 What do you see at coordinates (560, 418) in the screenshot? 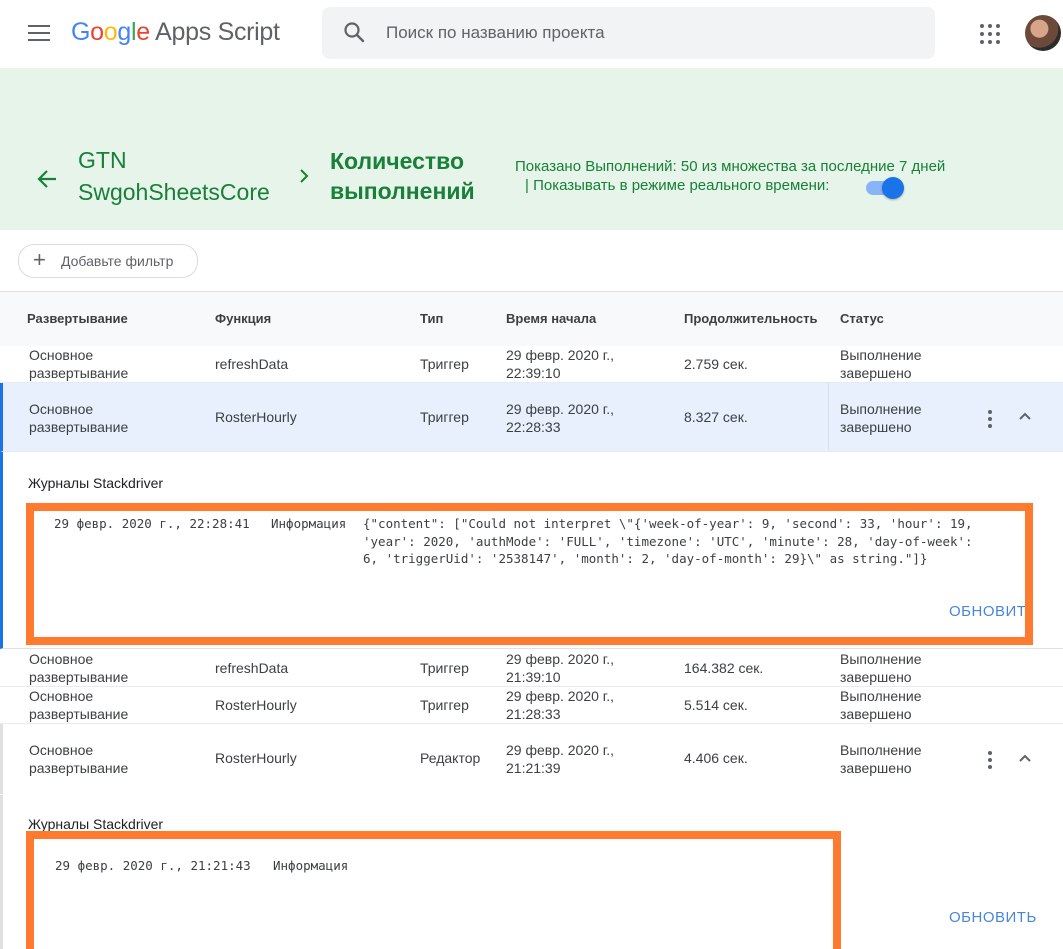
I see `start-time-cell: 29 февр. 2020 г., 22:28:33` at bounding box center [560, 418].